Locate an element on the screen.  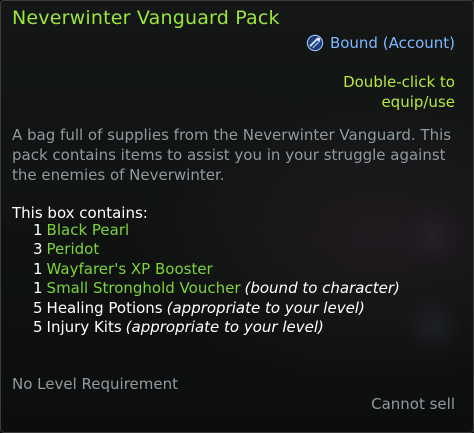
item-name: Black Pearl is located at coordinates (88, 230).